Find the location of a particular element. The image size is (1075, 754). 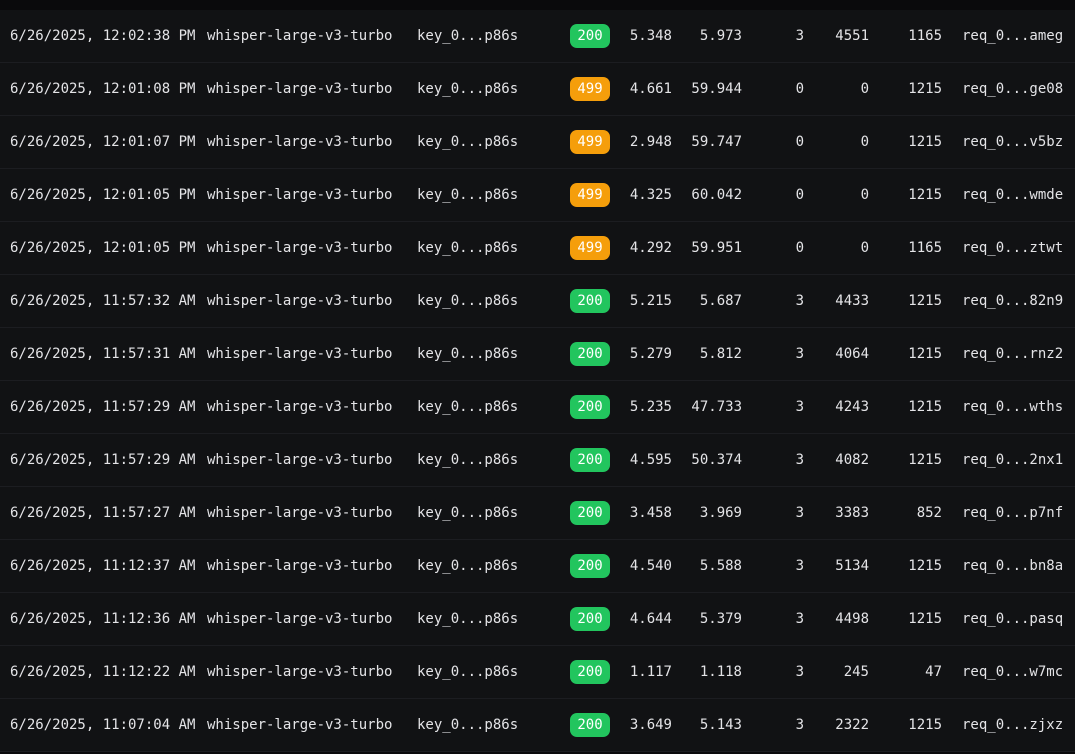

metric-2: 59.944 is located at coordinates (716, 89).